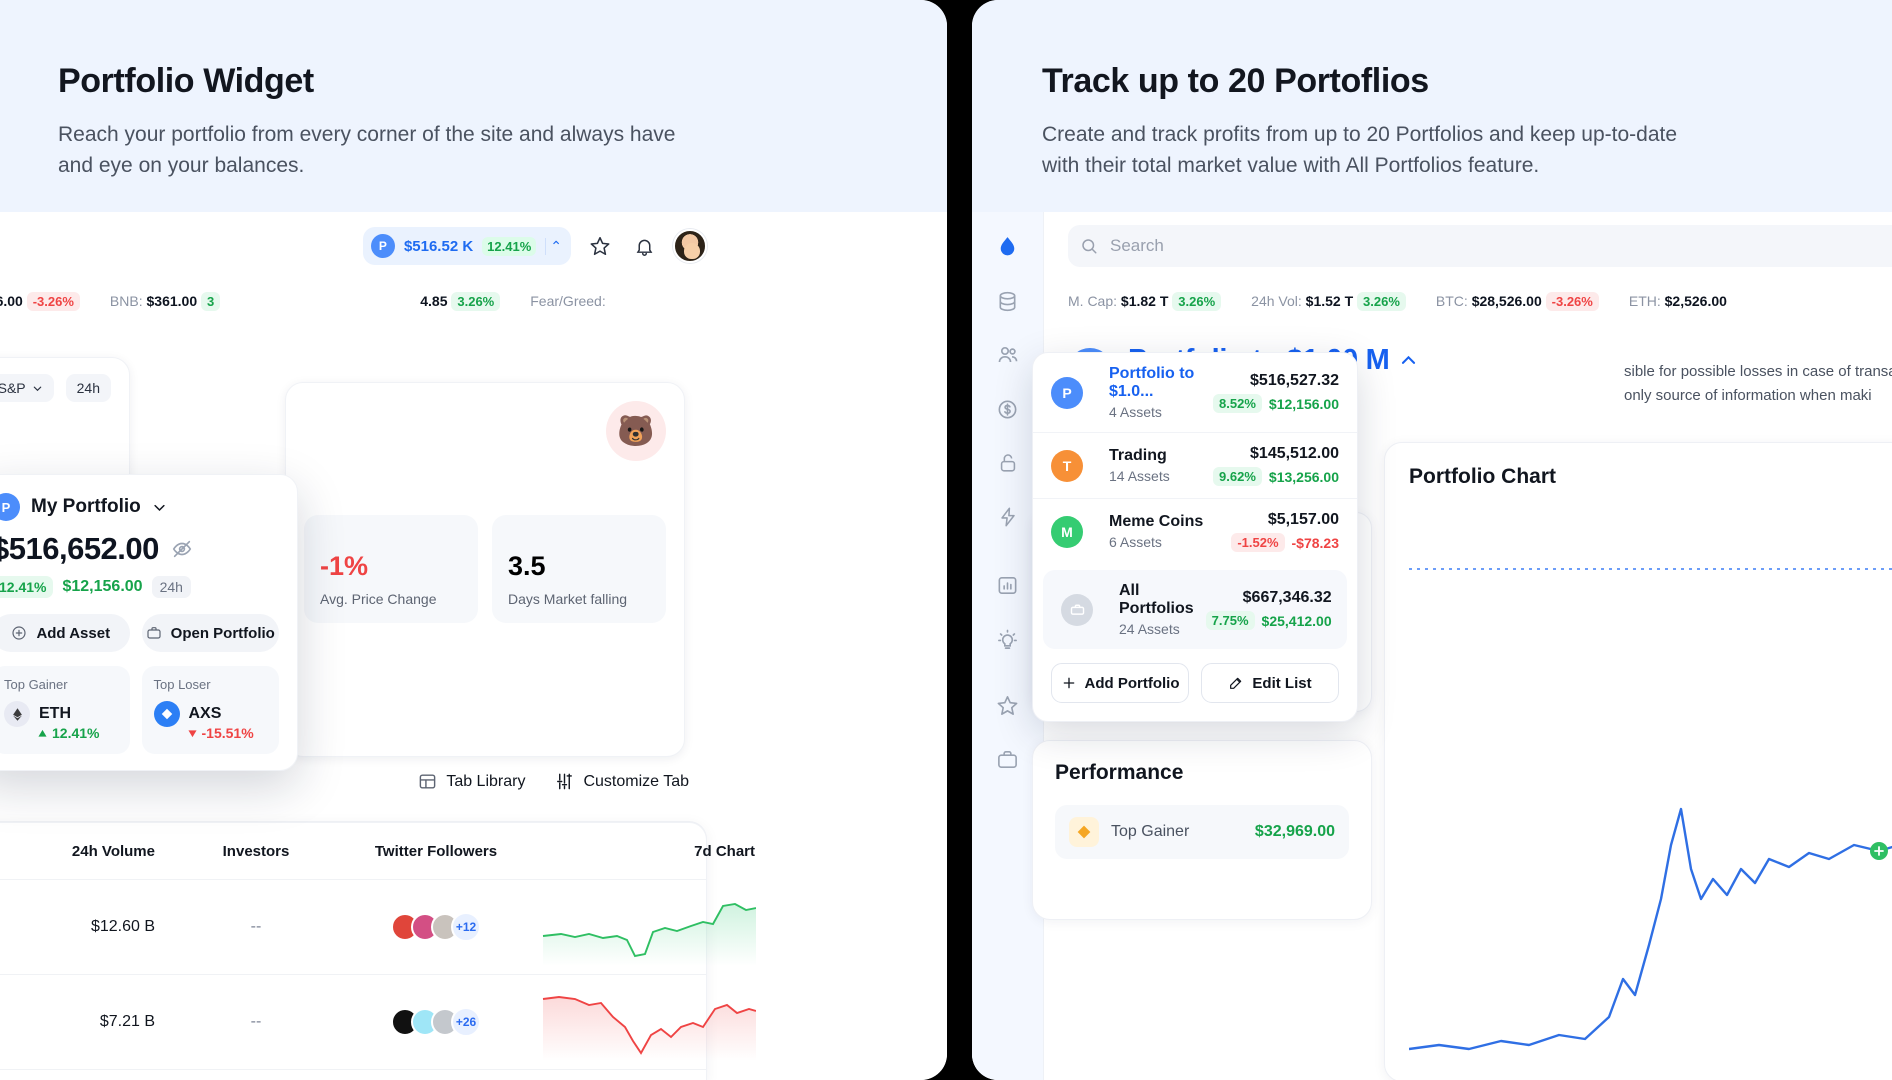 The height and width of the screenshot is (1080, 1892). What do you see at coordinates (1008, 759) in the screenshot?
I see `sidebar-item-briefcase` at bounding box center [1008, 759].